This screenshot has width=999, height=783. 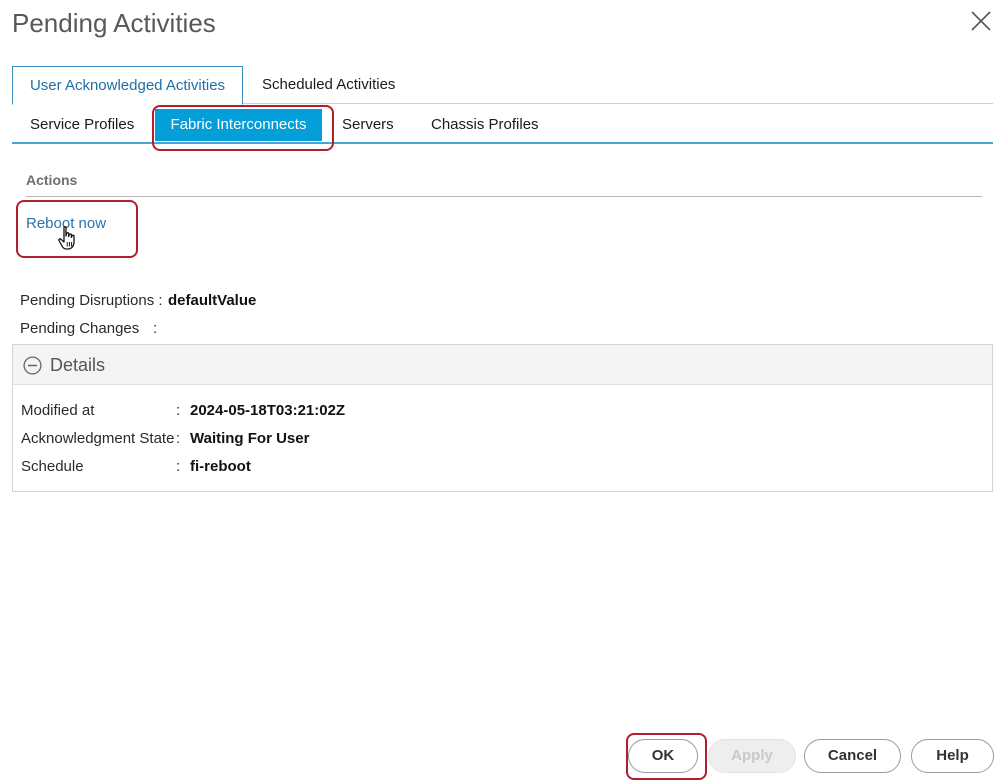 I want to click on detail-value-acknowledgment-state: Waiting For User, so click(x=250, y=438).